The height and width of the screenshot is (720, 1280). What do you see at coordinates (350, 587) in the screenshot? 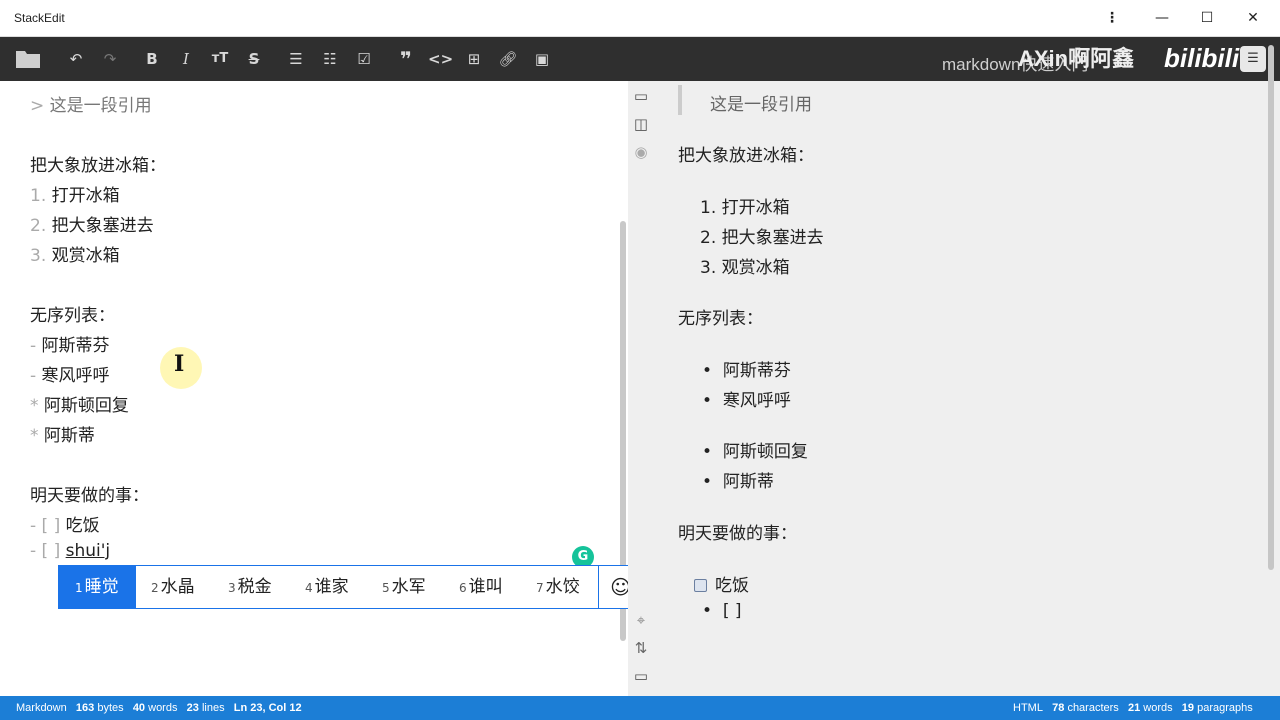
I see `ime-candidate-bar: 1 睡觉 2 水晶 3 税金 4 谁家 5 水军 6 谁叫 7 水饺 ☺` at bounding box center [350, 587].